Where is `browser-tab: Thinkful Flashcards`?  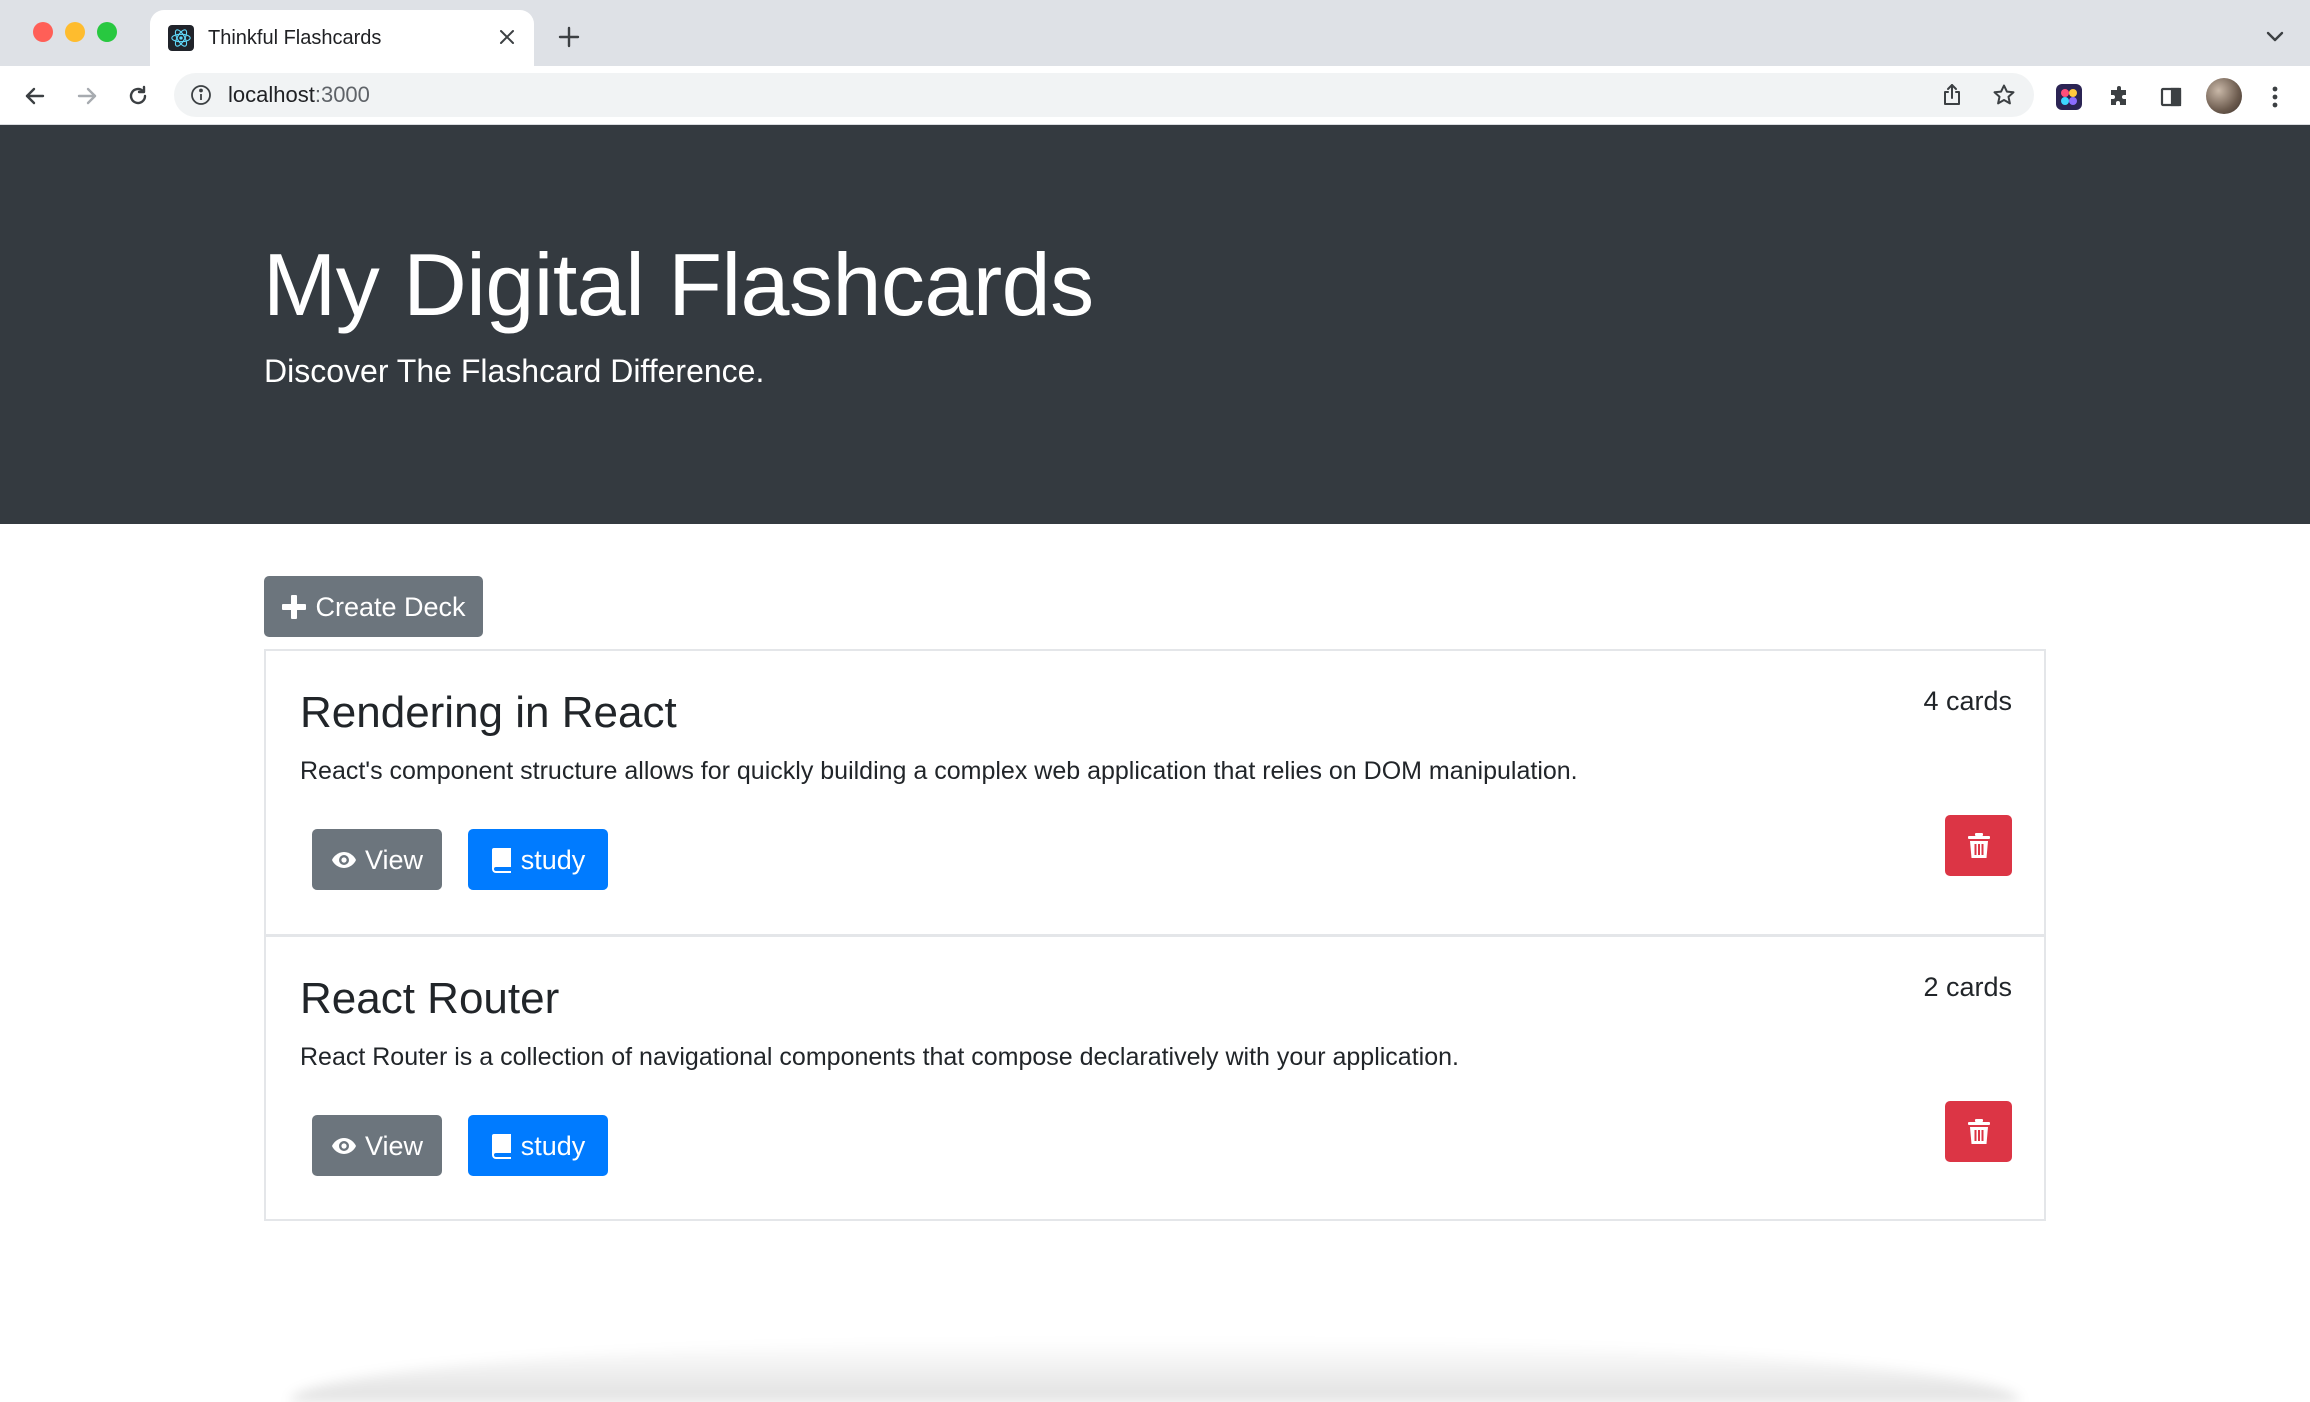 browser-tab: Thinkful Flashcards is located at coordinates (342, 38).